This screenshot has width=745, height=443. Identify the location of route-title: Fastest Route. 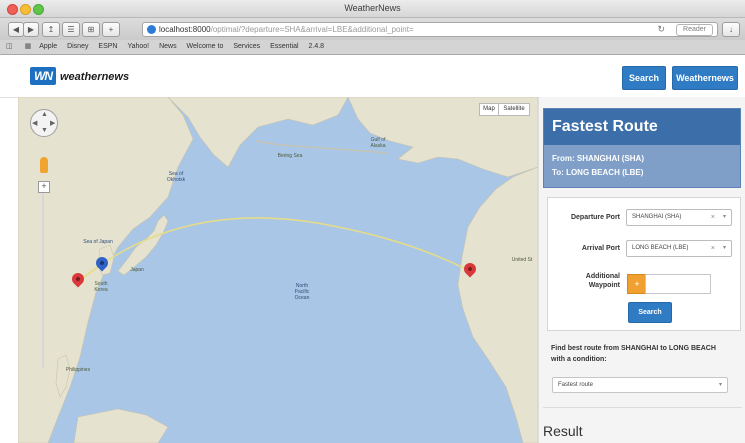
(642, 127).